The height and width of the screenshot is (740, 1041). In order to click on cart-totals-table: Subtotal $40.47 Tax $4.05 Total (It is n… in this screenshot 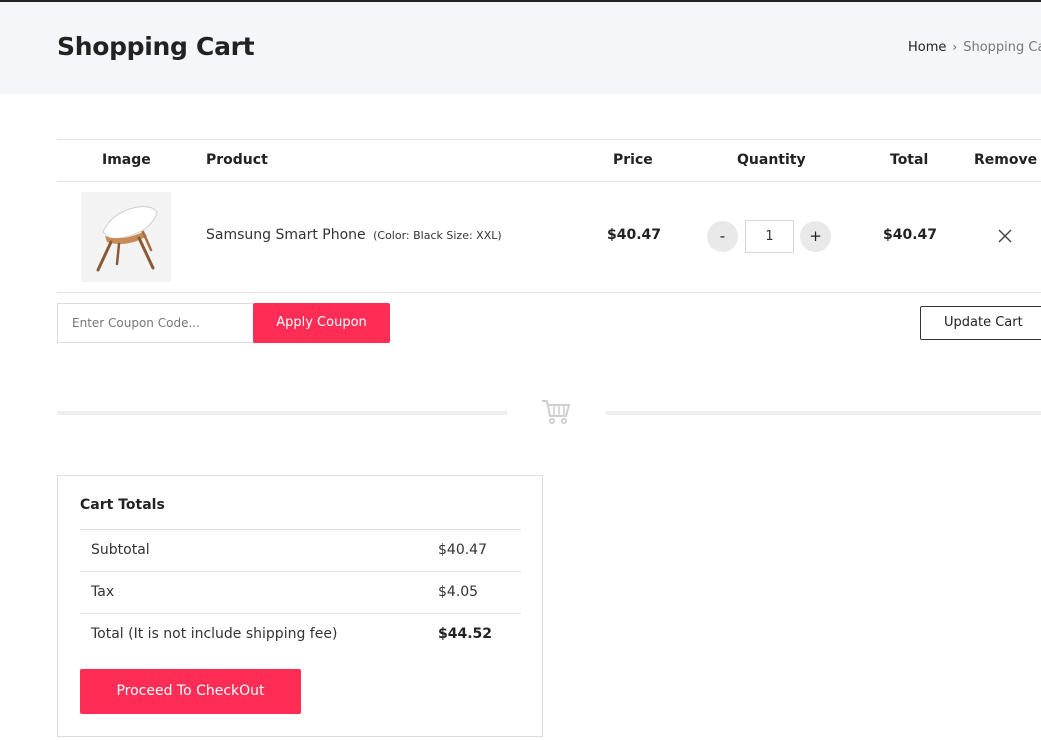, I will do `click(300, 592)`.